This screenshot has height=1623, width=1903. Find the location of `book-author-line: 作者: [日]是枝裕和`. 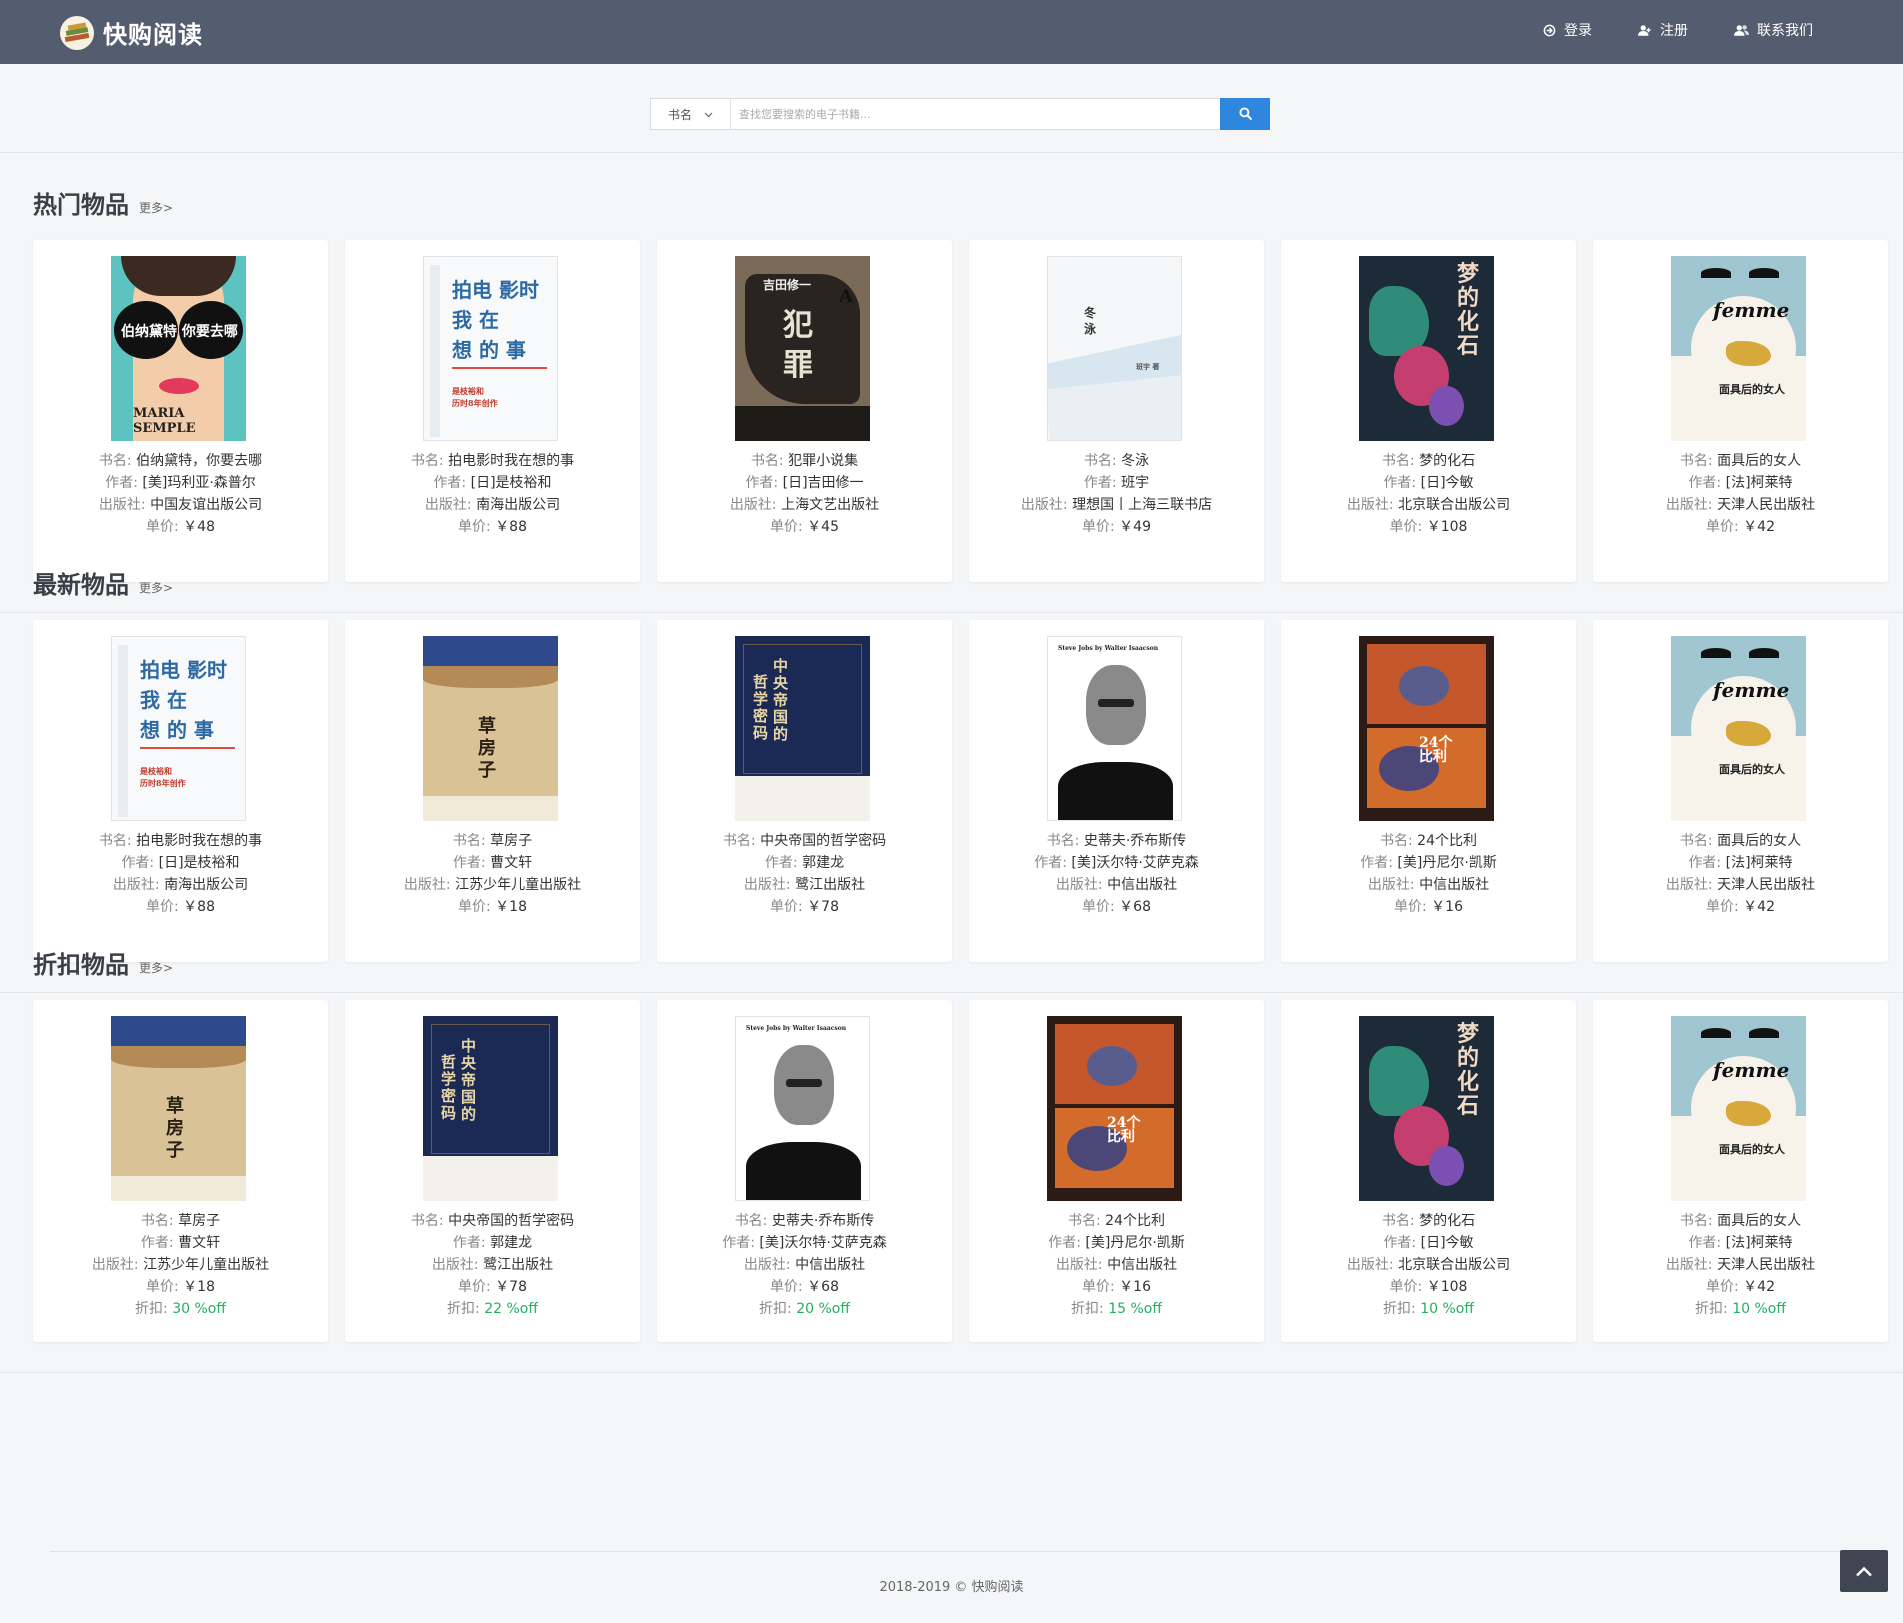

book-author-line: 作者: [日]是枝裕和 is located at coordinates (180, 863).